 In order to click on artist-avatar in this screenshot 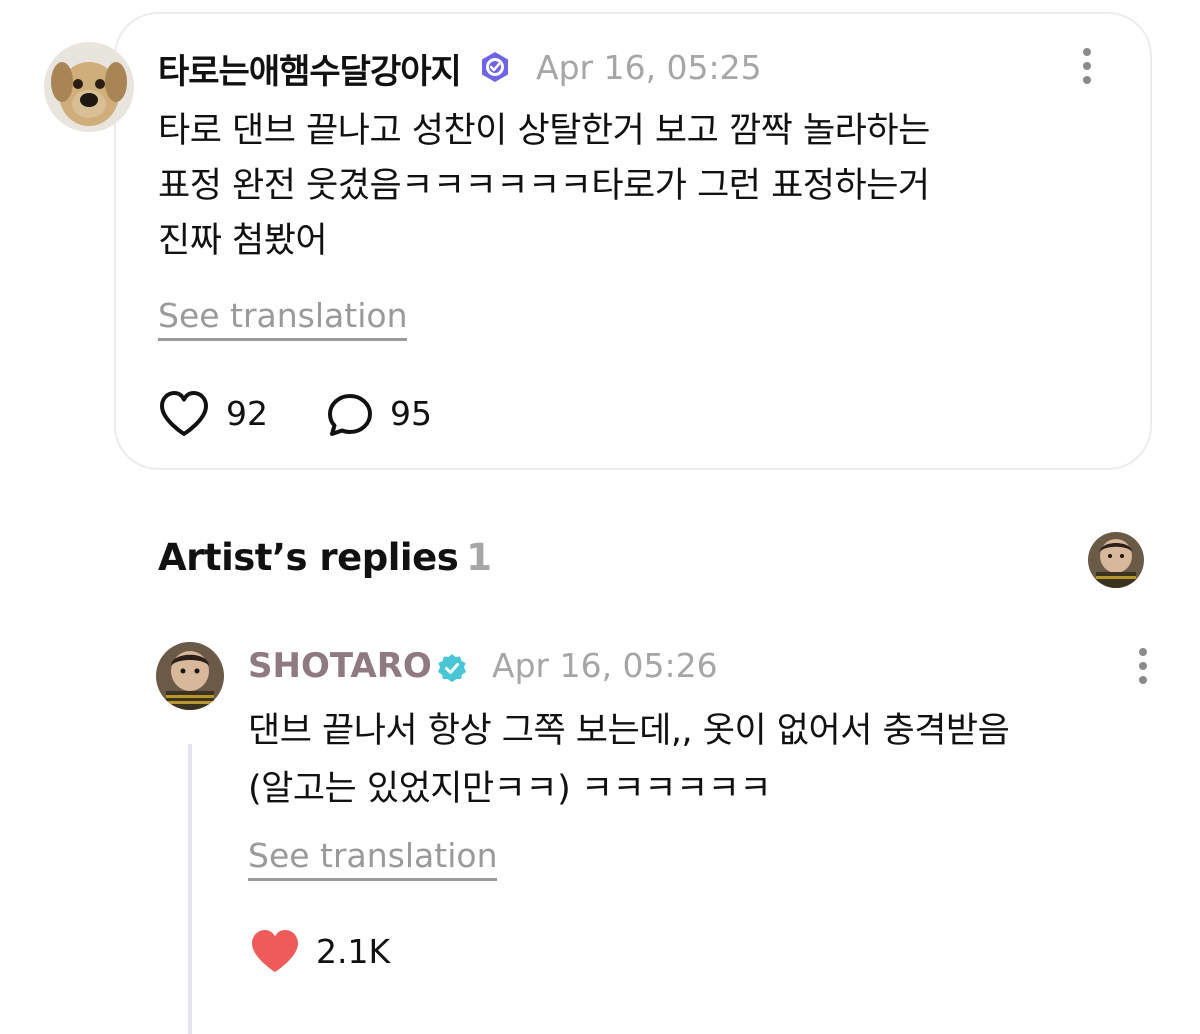, I will do `click(190, 676)`.